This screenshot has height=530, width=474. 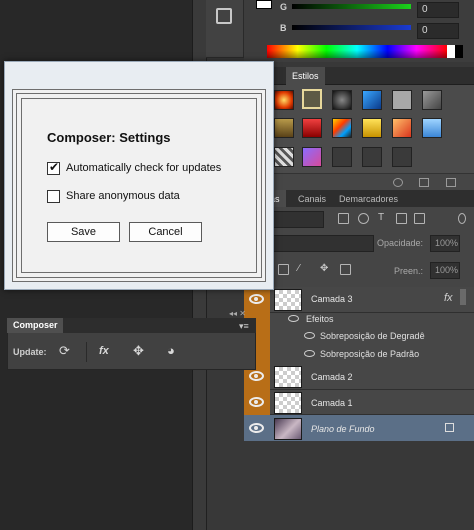 I want to click on image-filter-icon, so click(x=343, y=218).